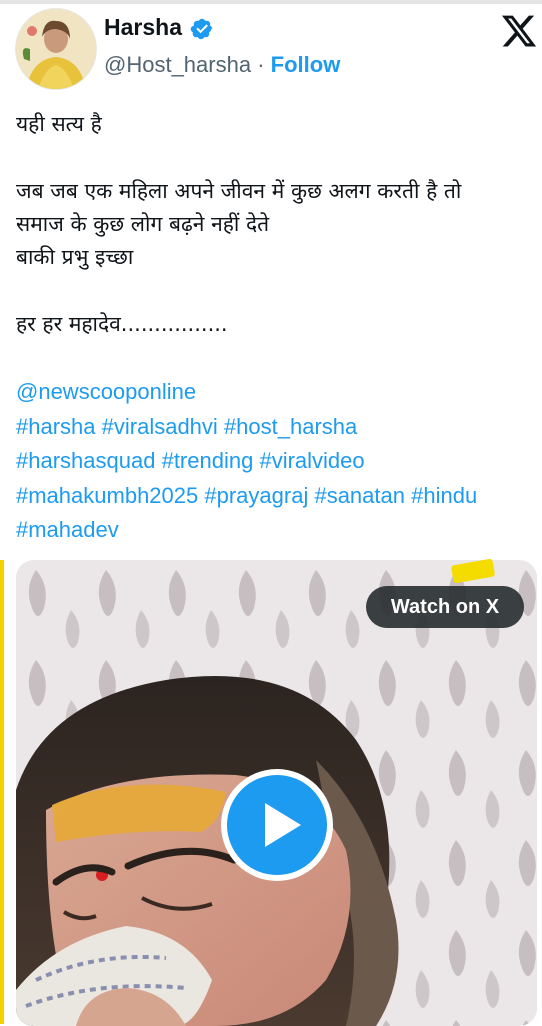 The height and width of the screenshot is (1026, 542). Describe the element at coordinates (107, 495) in the screenshot. I see `hashtag-link: #mahakumbh2025` at that location.